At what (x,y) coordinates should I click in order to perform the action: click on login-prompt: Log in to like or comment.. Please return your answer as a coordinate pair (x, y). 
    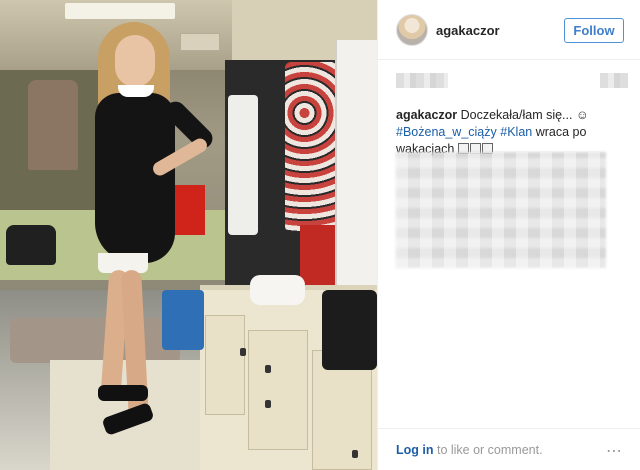
    Looking at the image, I should click on (469, 450).